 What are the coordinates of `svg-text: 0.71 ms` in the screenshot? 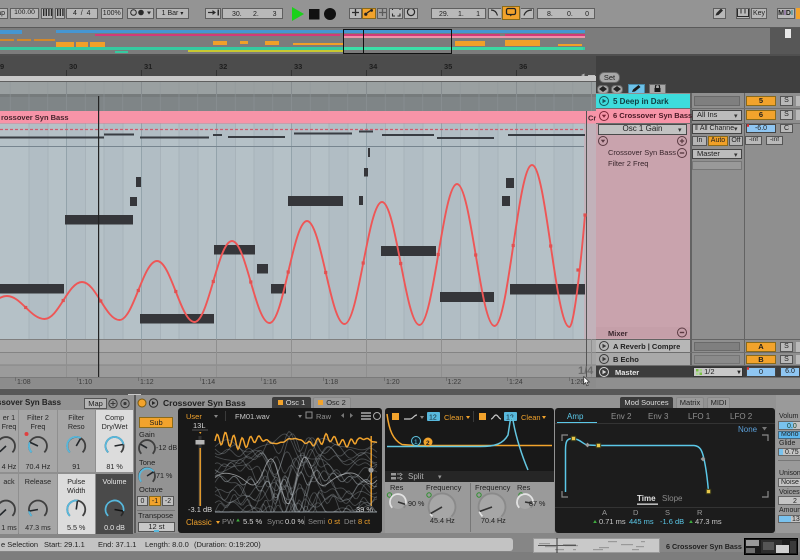 It's located at (612, 521).